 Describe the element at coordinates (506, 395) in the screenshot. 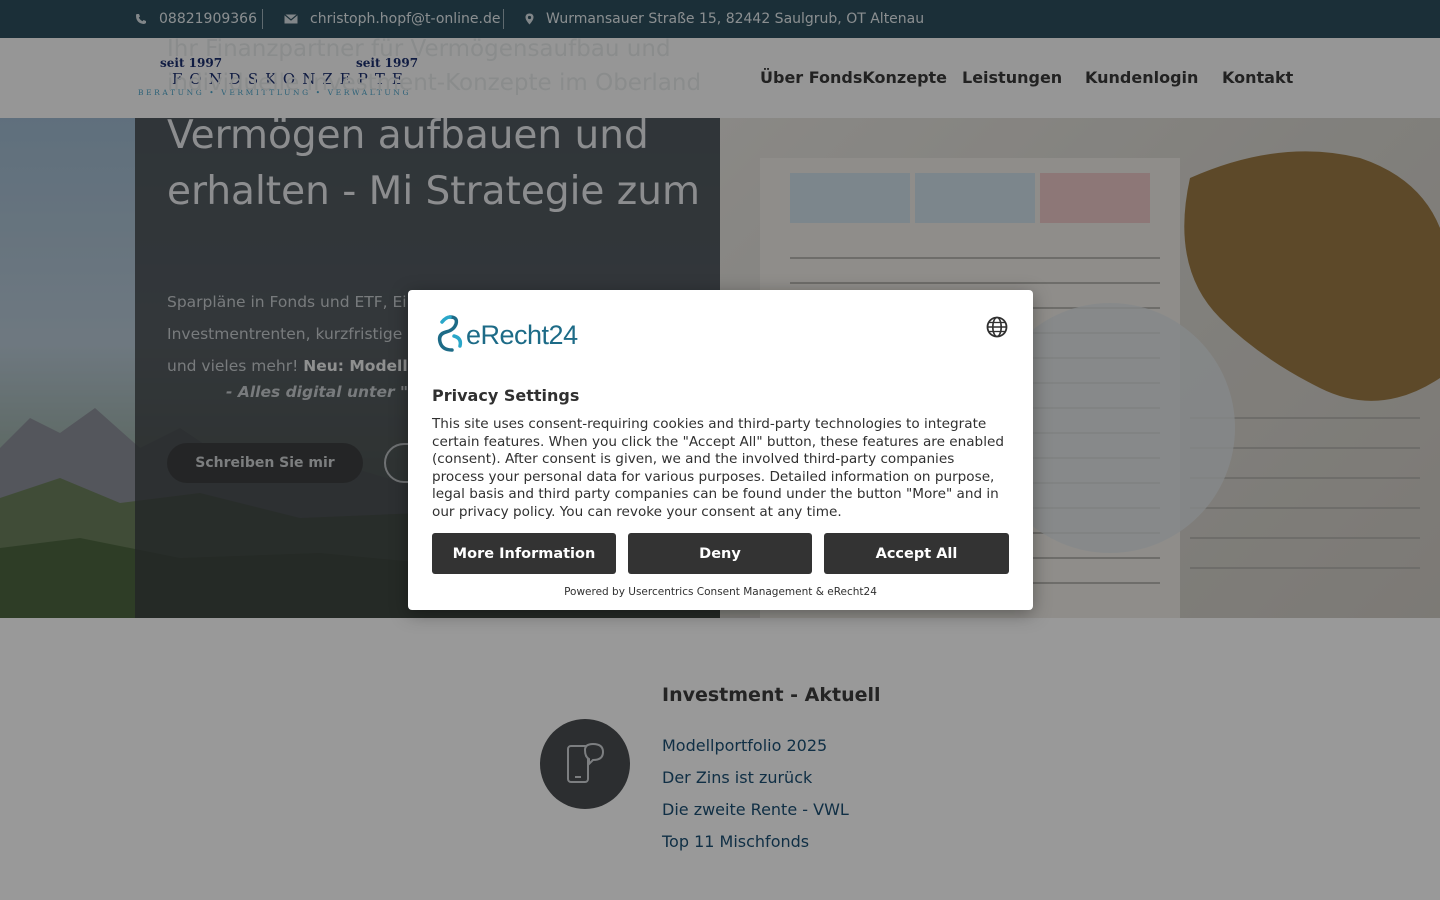

I see `consent-title: Privacy Settings` at that location.